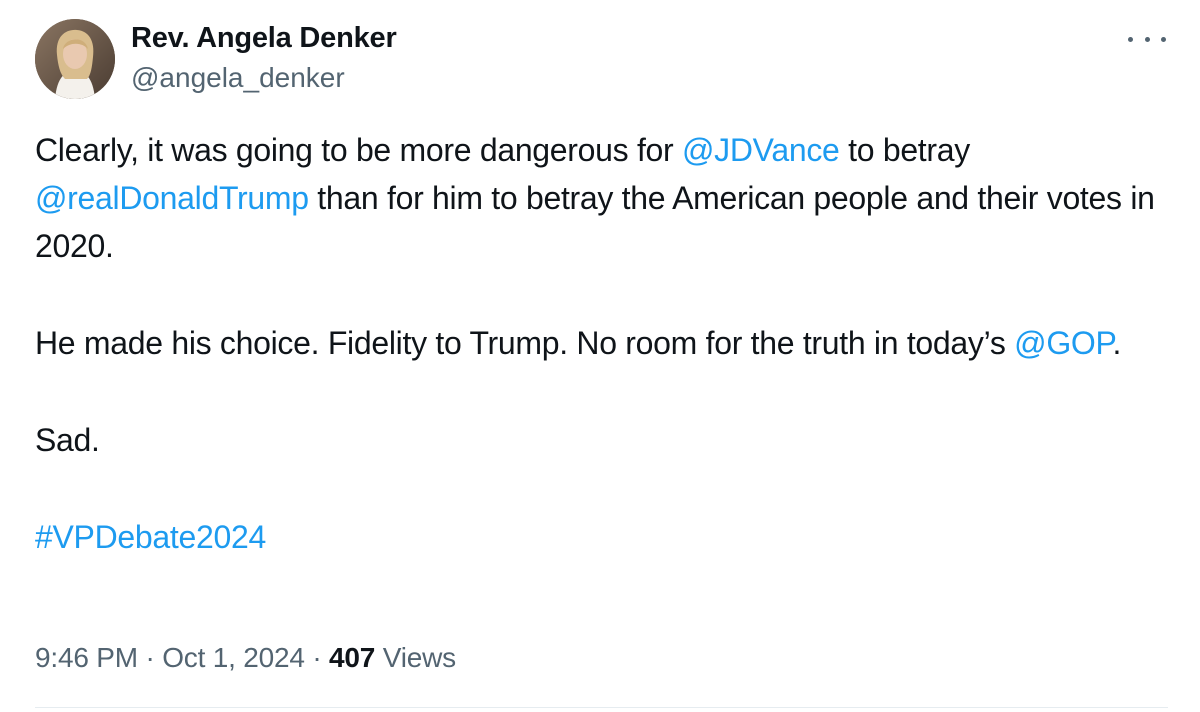 This screenshot has width=1200, height=712. What do you see at coordinates (172, 198) in the screenshot?
I see `mention-link-realdonaldtrump: @realDonaldTrump` at bounding box center [172, 198].